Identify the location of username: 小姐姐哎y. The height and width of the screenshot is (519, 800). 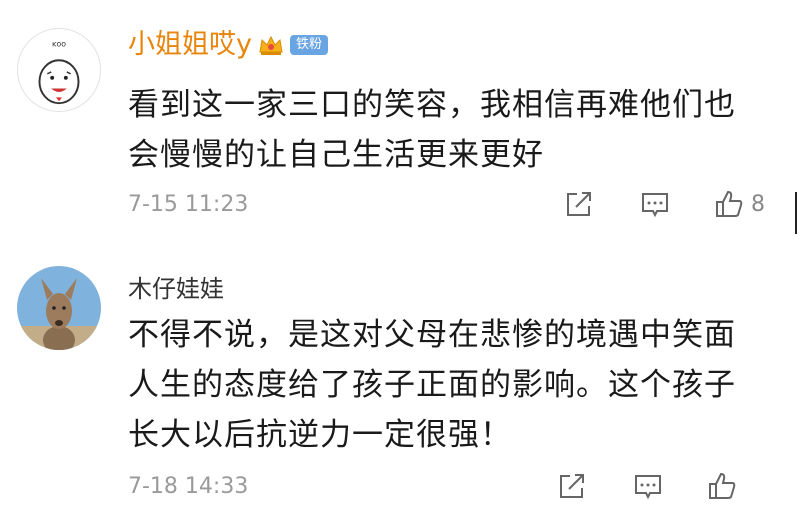
(190, 45).